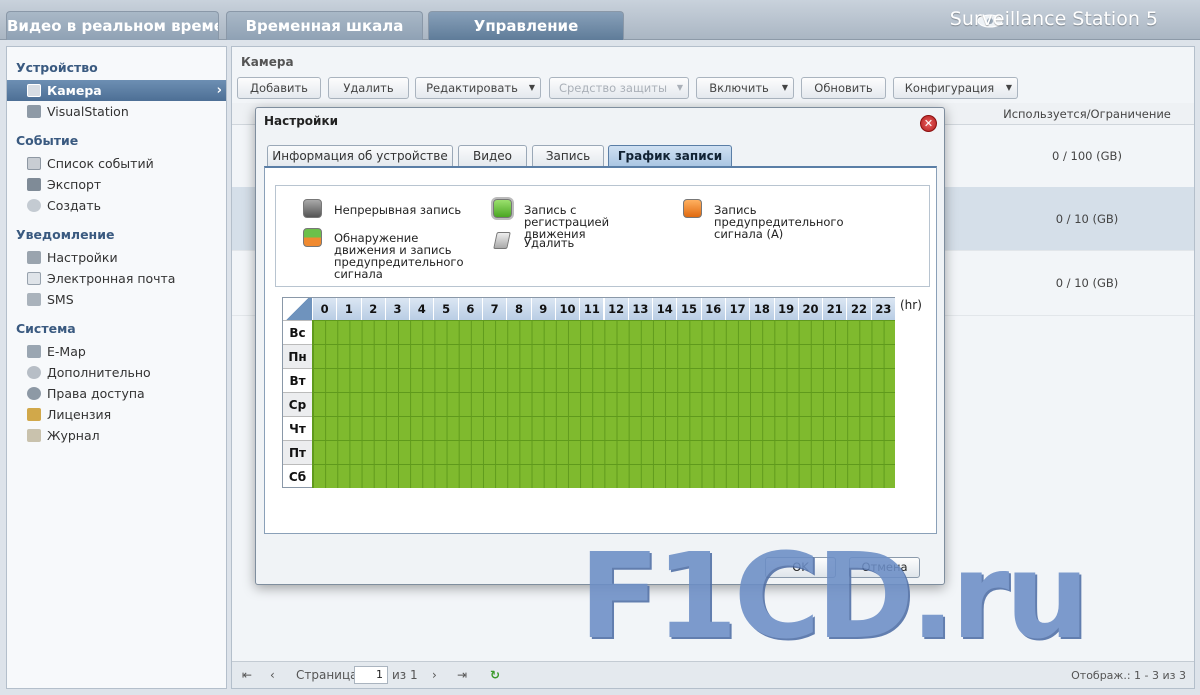 The image size is (1200, 695). Describe the element at coordinates (116, 184) in the screenshot. I see `sidebar-item-export: Экспорт` at that location.